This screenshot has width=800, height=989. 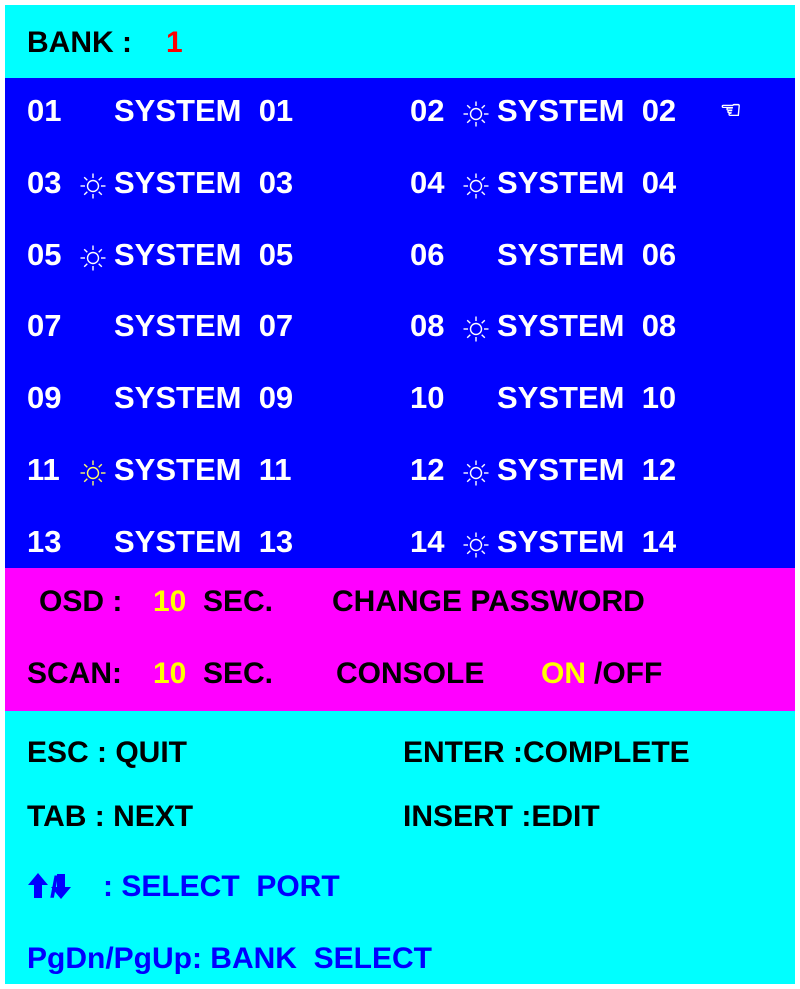 What do you see at coordinates (563, 673) in the screenshot?
I see `console-on-option: ON` at bounding box center [563, 673].